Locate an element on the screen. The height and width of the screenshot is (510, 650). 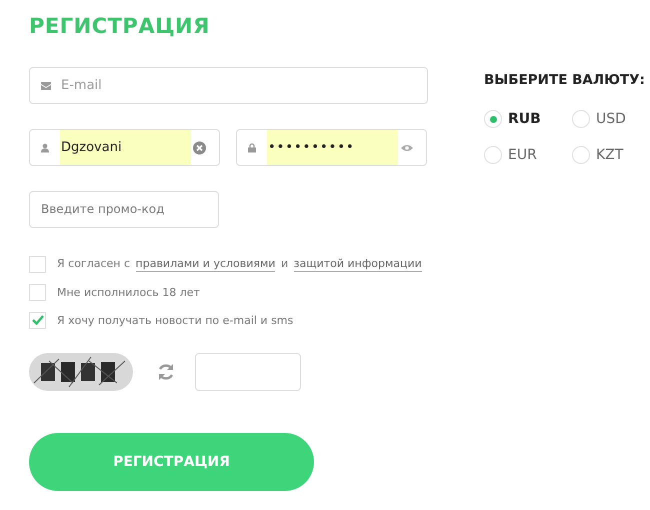
page-title: РЕГИСТРАЦИЯ is located at coordinates (120, 26).